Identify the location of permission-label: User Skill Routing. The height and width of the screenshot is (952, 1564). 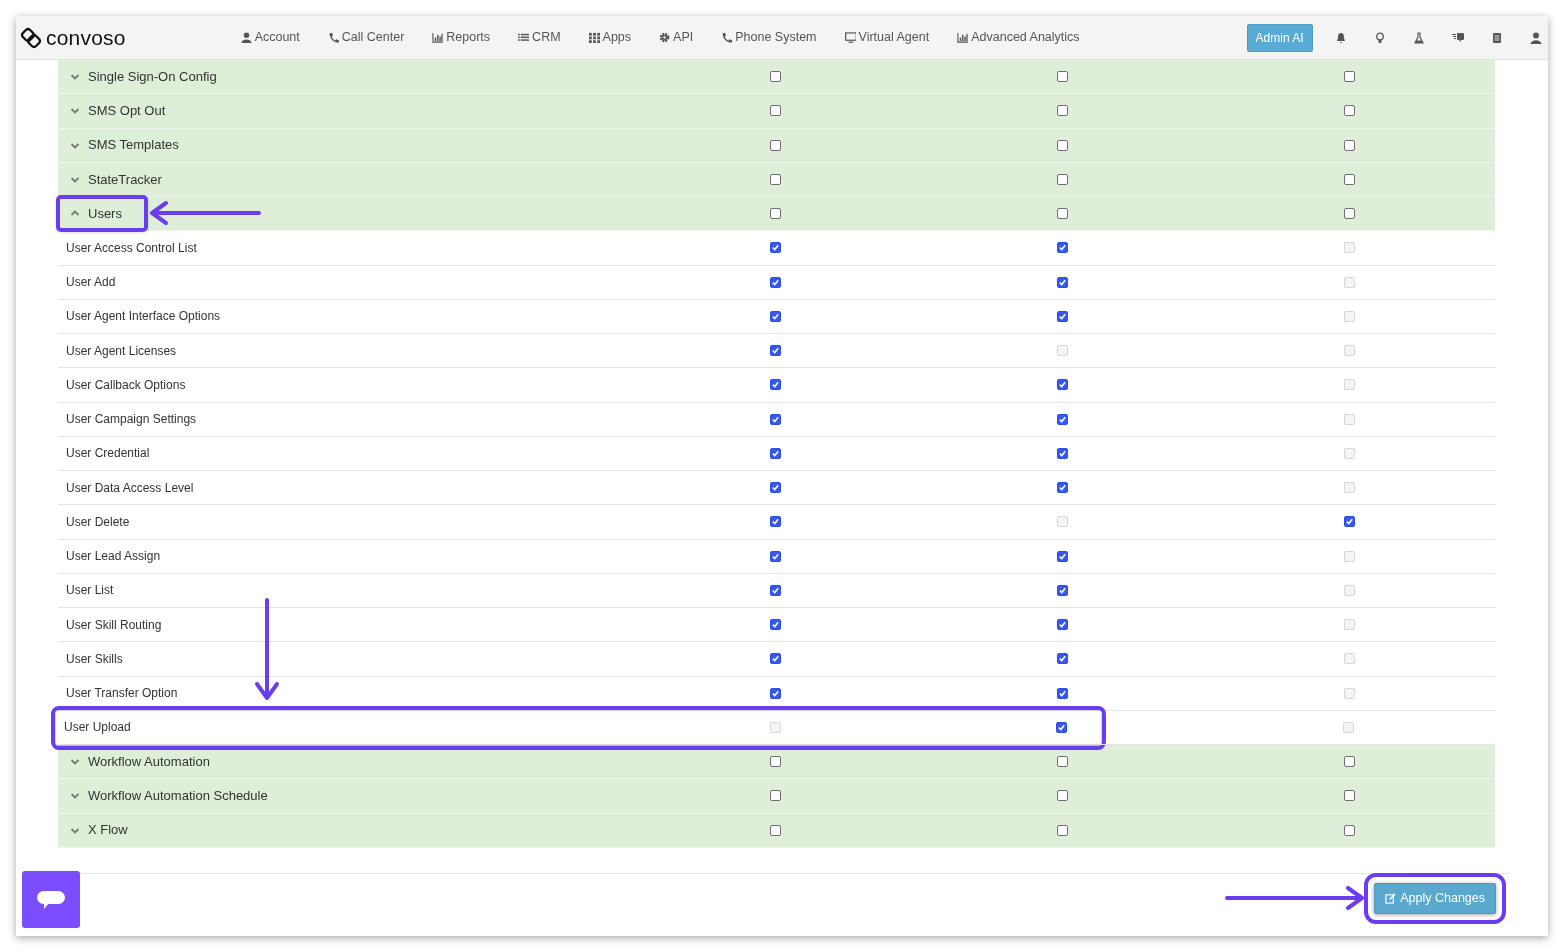
(114, 625).